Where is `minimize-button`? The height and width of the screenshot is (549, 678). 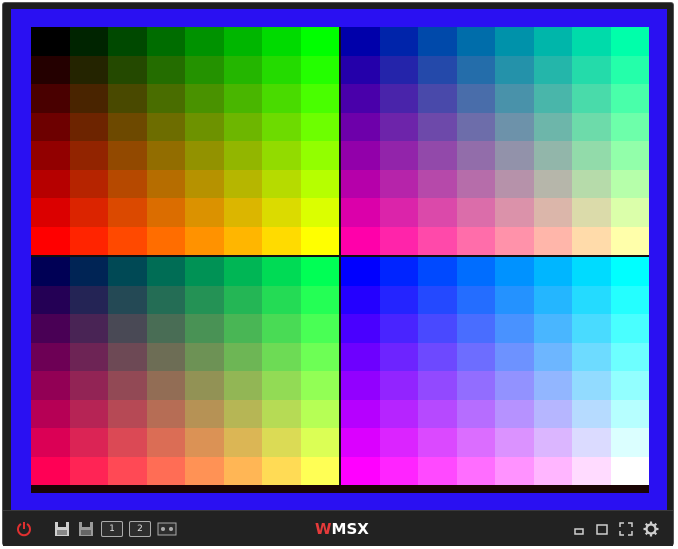 minimize-button is located at coordinates (579, 529).